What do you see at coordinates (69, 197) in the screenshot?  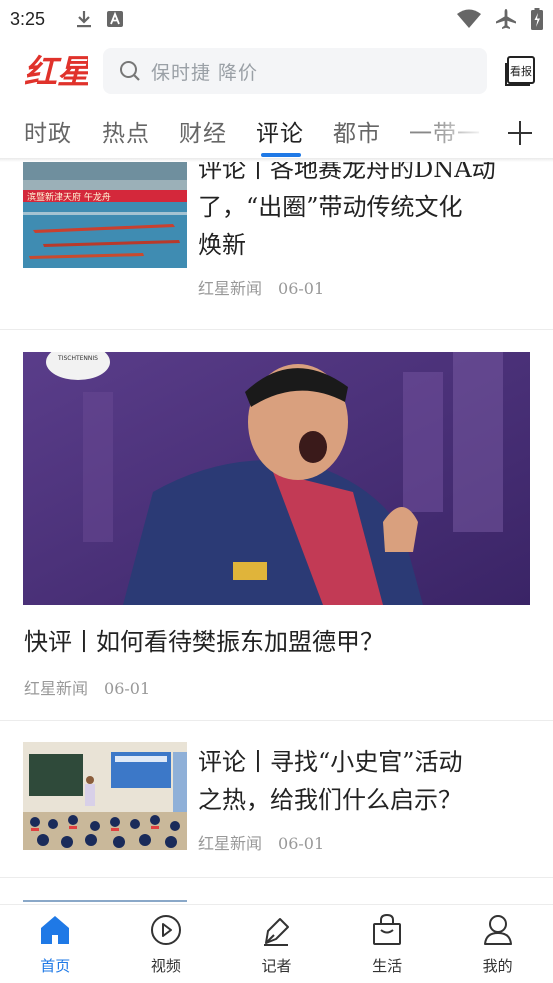 I see `svg-text: 滨暨新津天府 午龙舟` at bounding box center [69, 197].